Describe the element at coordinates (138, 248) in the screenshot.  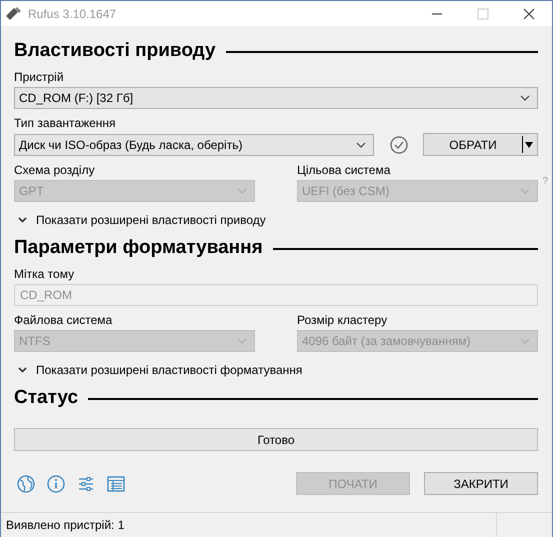
I see `section-heading: Параметри форматування` at that location.